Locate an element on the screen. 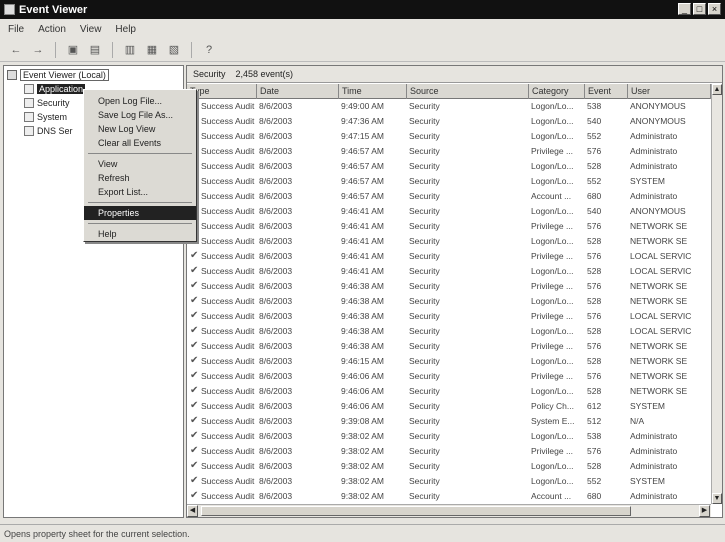 This screenshot has width=725, height=542. menu-help: Help is located at coordinates (125, 29).